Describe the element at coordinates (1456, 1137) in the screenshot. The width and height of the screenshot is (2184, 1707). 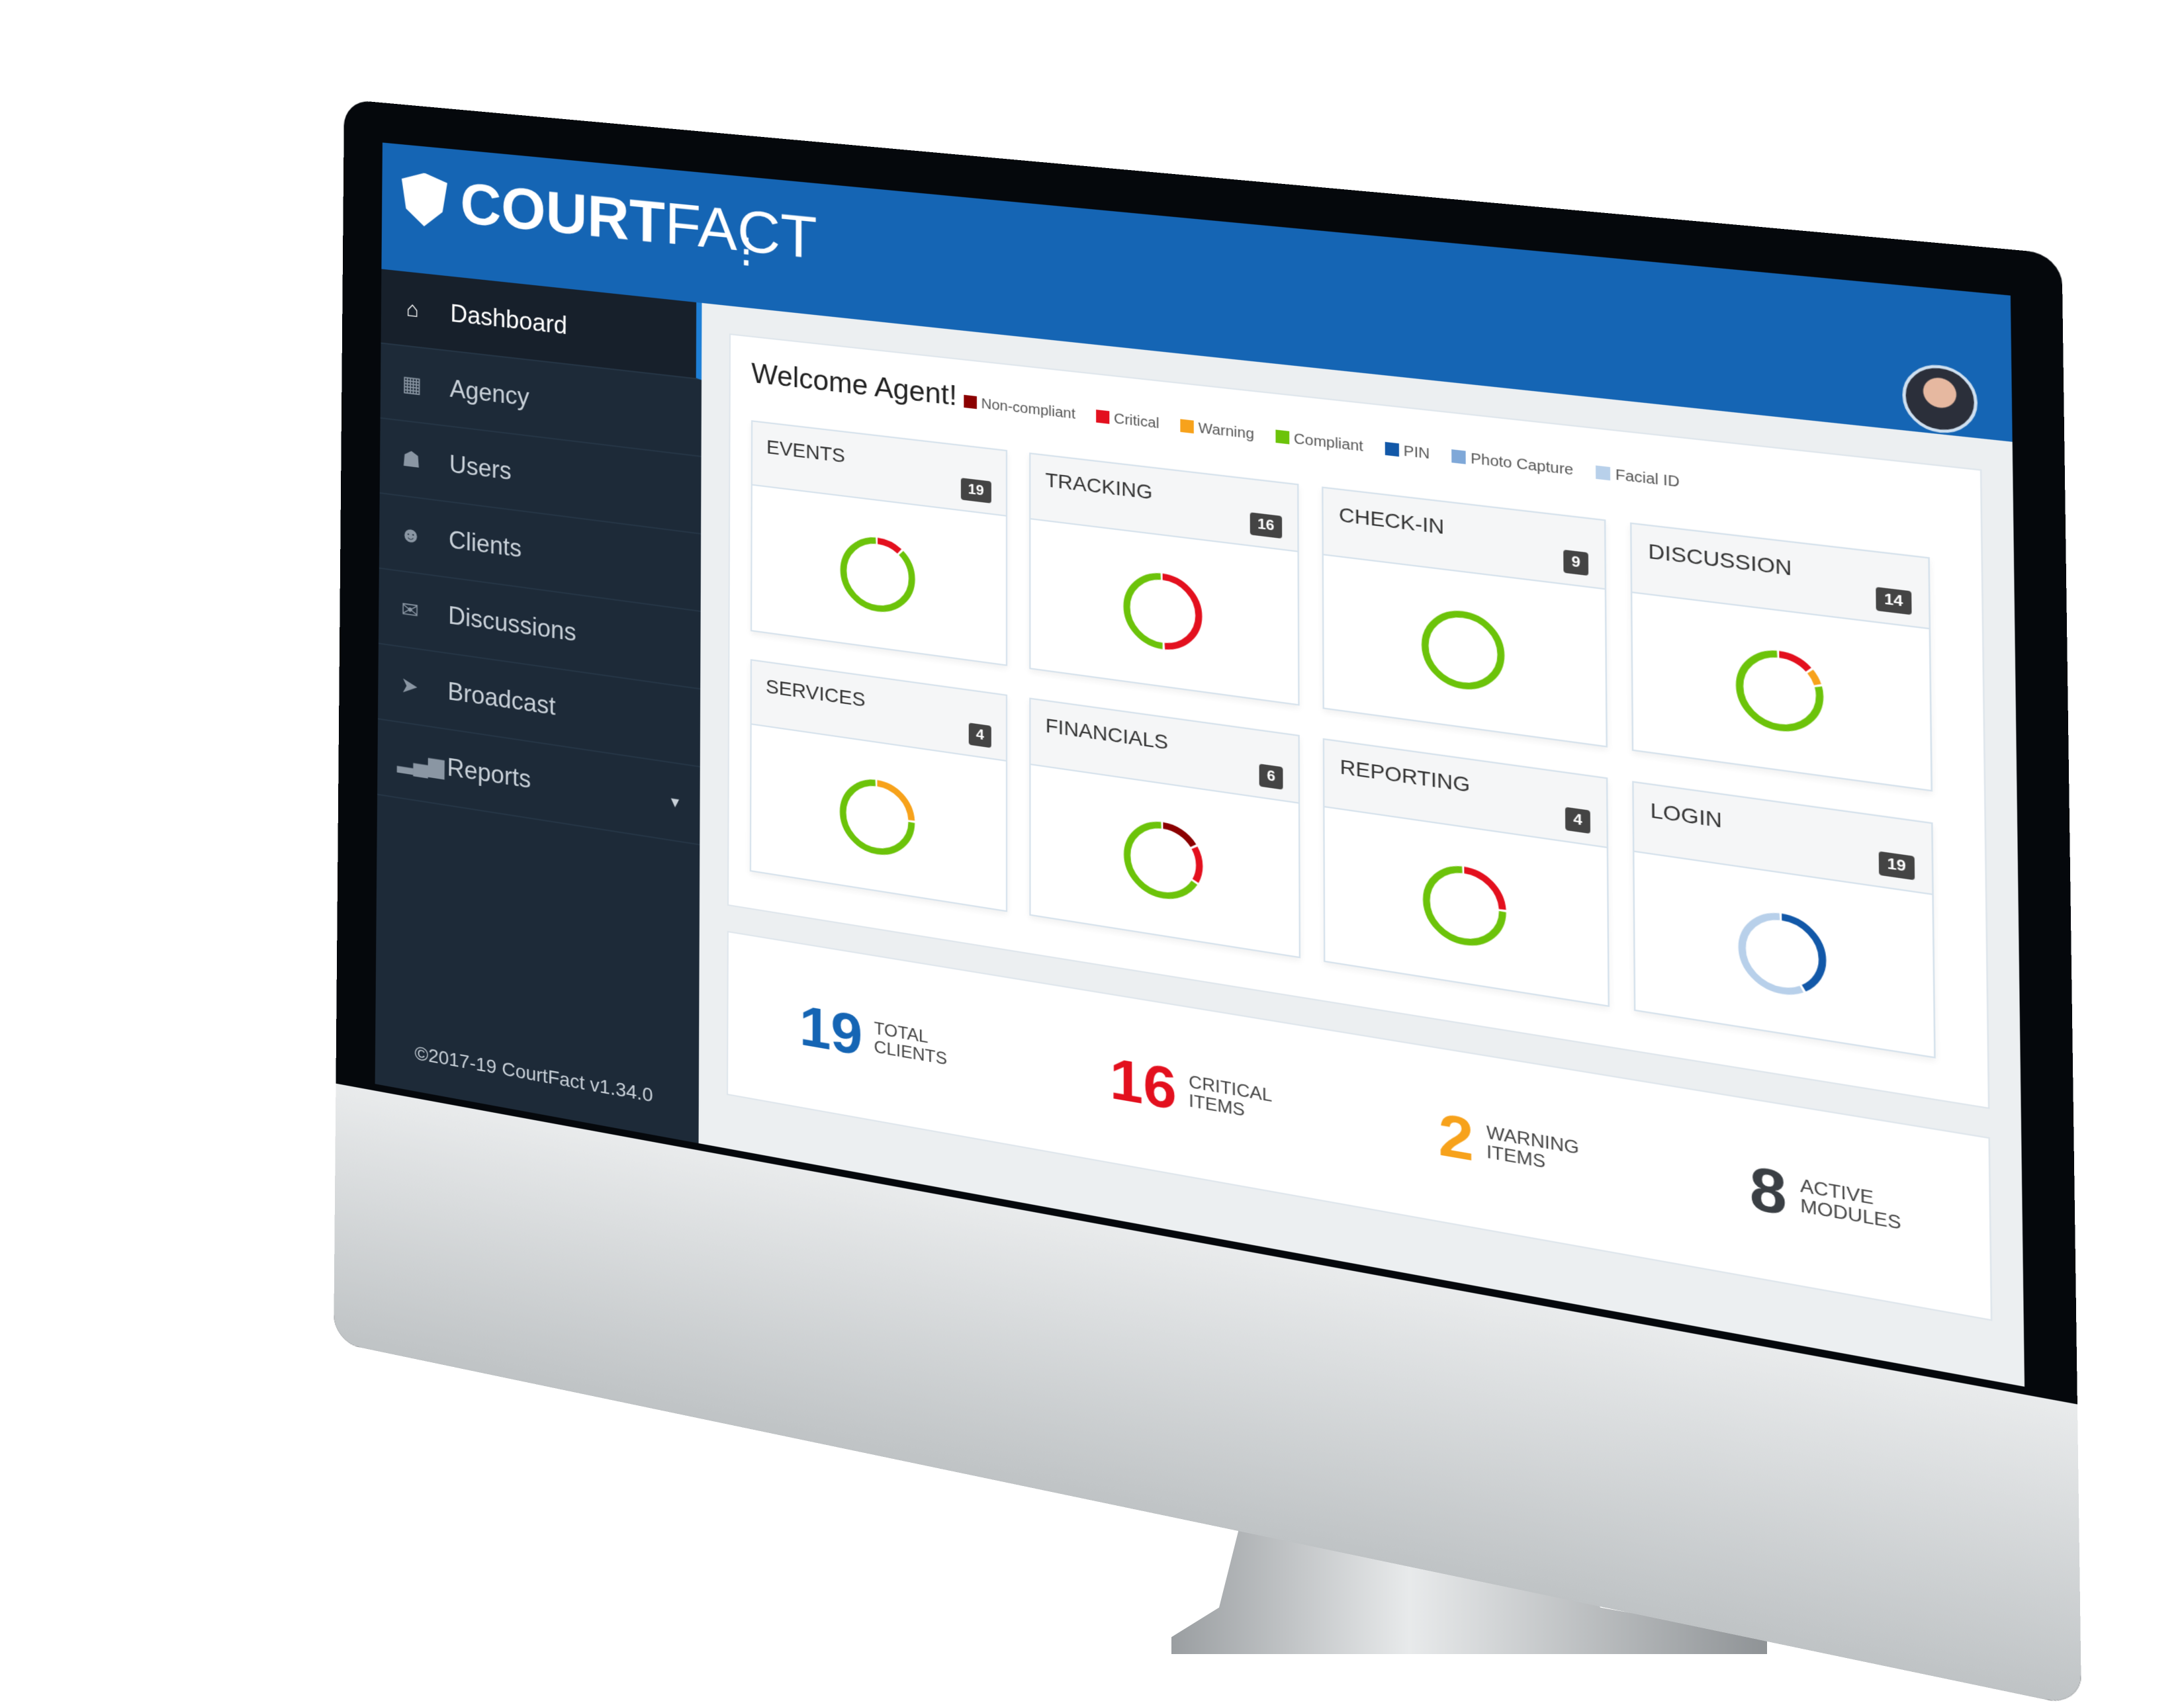
I see `stat-value: 2` at that location.